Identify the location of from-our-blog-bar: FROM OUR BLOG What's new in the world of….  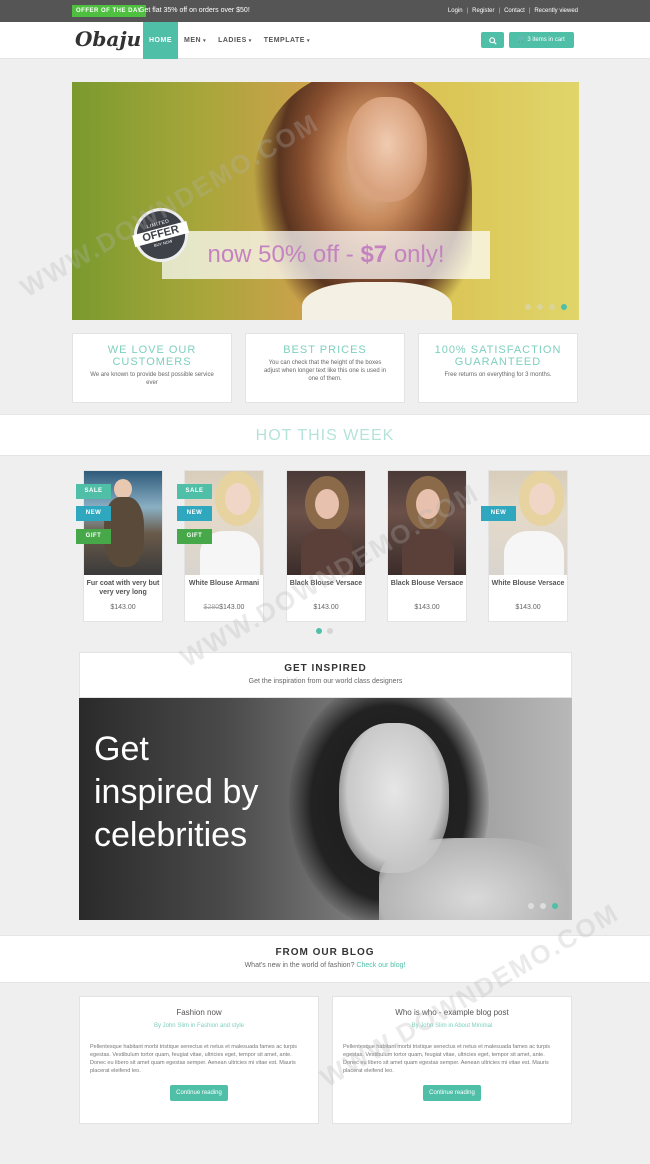
(325, 959).